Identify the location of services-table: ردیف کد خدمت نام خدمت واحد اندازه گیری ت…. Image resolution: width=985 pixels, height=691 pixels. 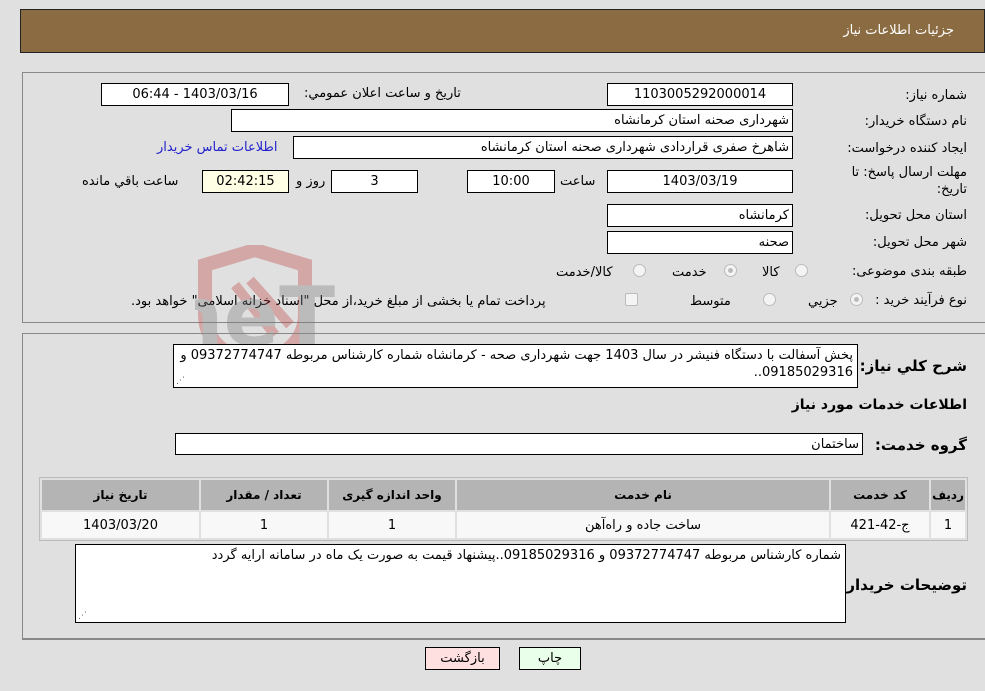
(503, 509).